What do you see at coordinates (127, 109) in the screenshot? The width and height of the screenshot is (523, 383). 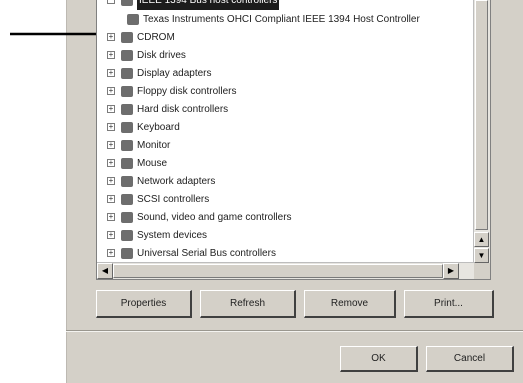 I see `hard-disk-controller-icon` at bounding box center [127, 109].